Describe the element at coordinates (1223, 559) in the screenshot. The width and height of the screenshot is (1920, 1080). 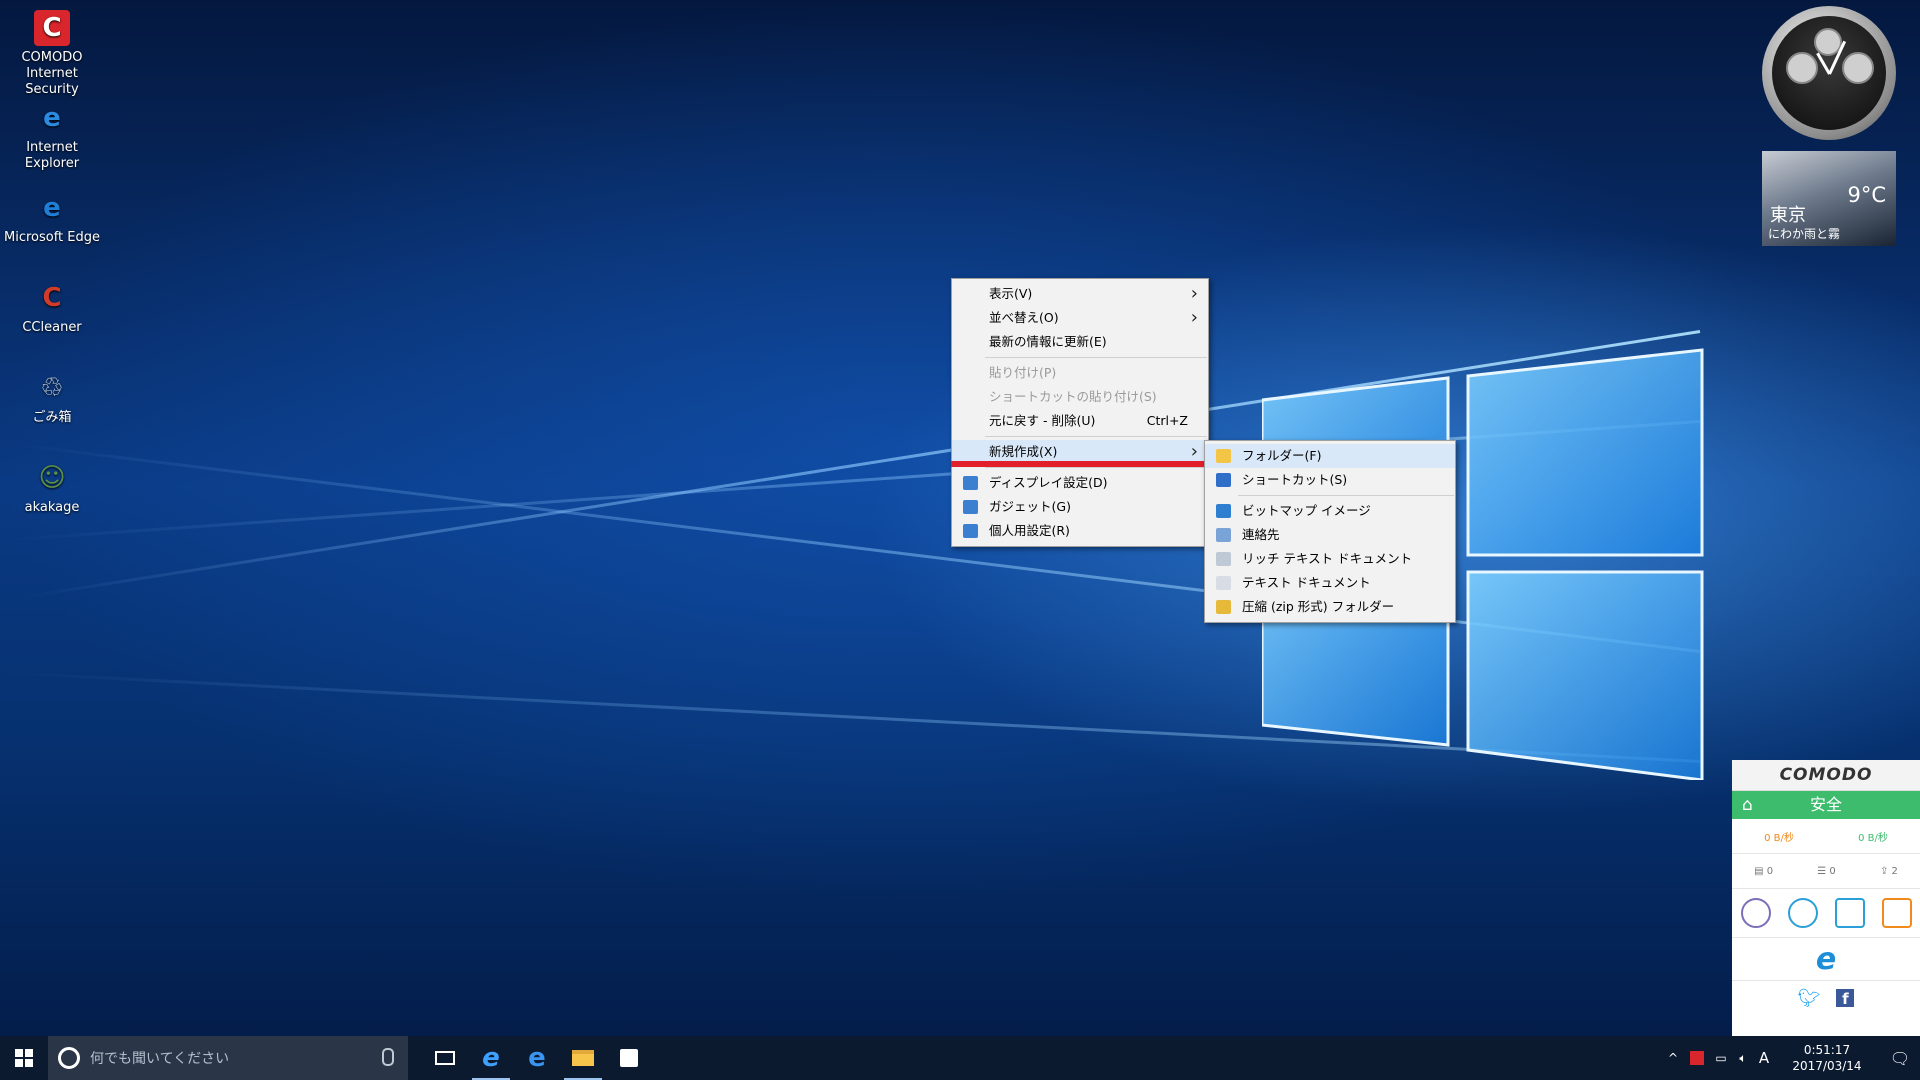
I see `rich-text-icon` at that location.